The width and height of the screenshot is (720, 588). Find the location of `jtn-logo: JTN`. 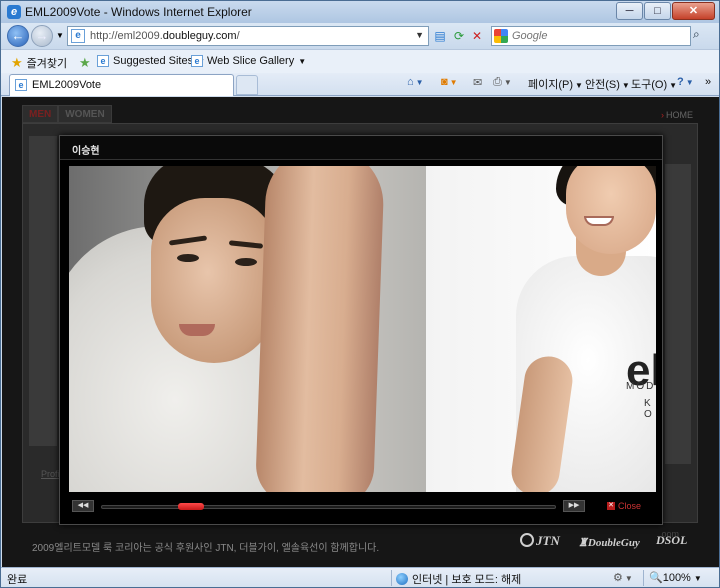

jtn-logo: JTN is located at coordinates (540, 541).